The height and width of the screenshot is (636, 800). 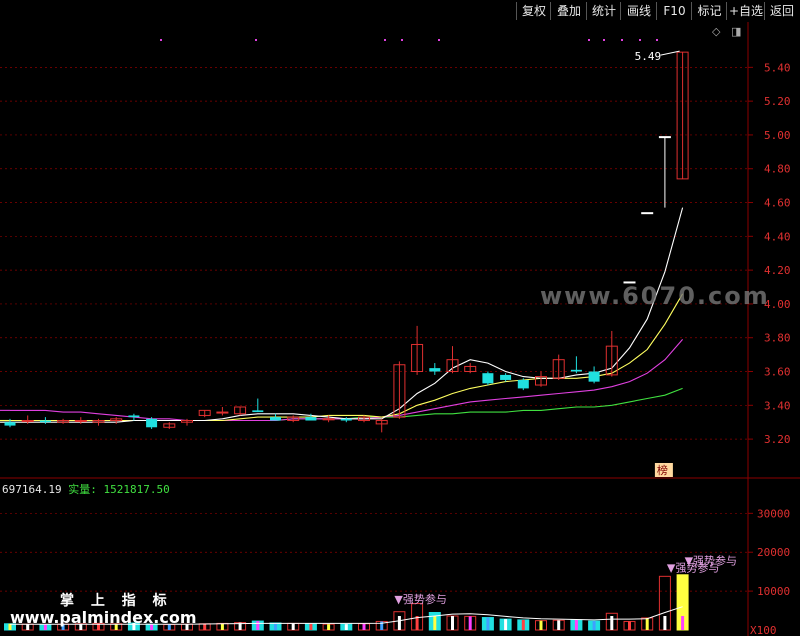 I want to click on volume-unit-label: X100, so click(x=763, y=630).